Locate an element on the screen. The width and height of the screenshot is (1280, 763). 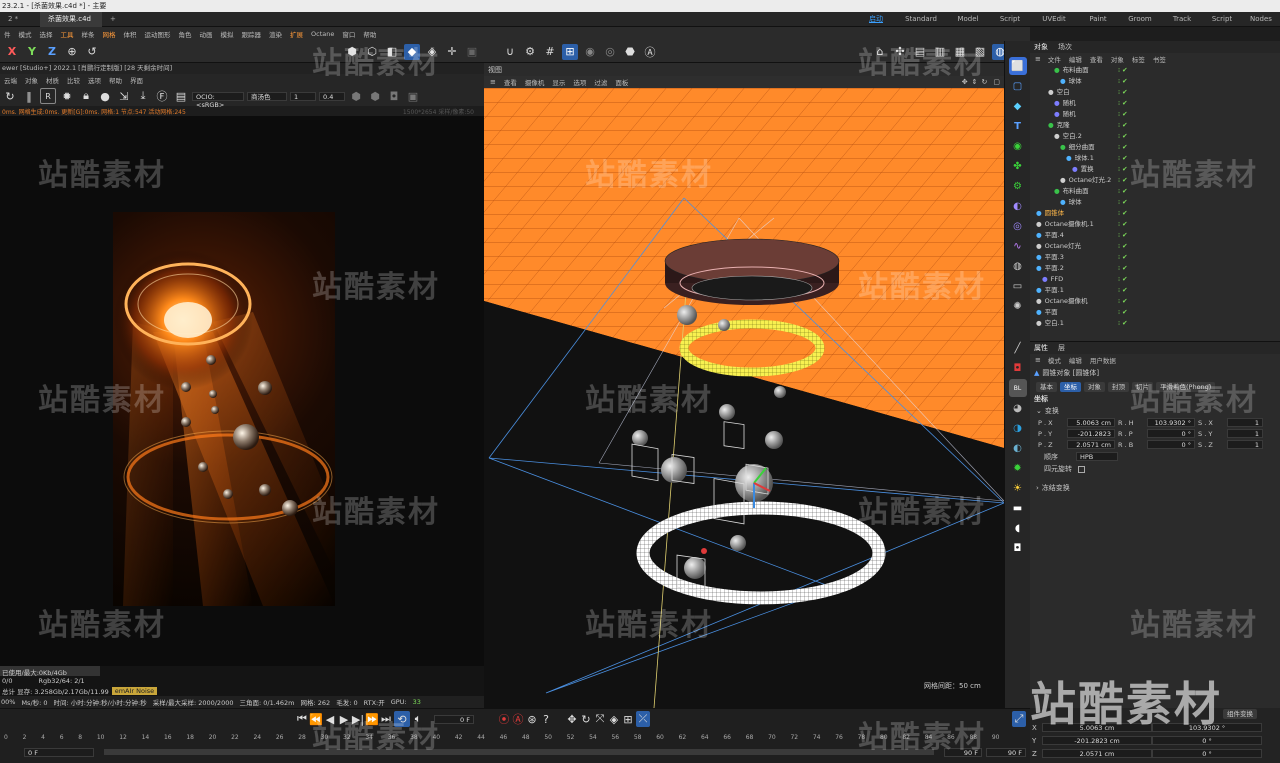
object-tree-item: ● 圆锥体 ⁝ ✔ is located at coordinates (1155, 213).